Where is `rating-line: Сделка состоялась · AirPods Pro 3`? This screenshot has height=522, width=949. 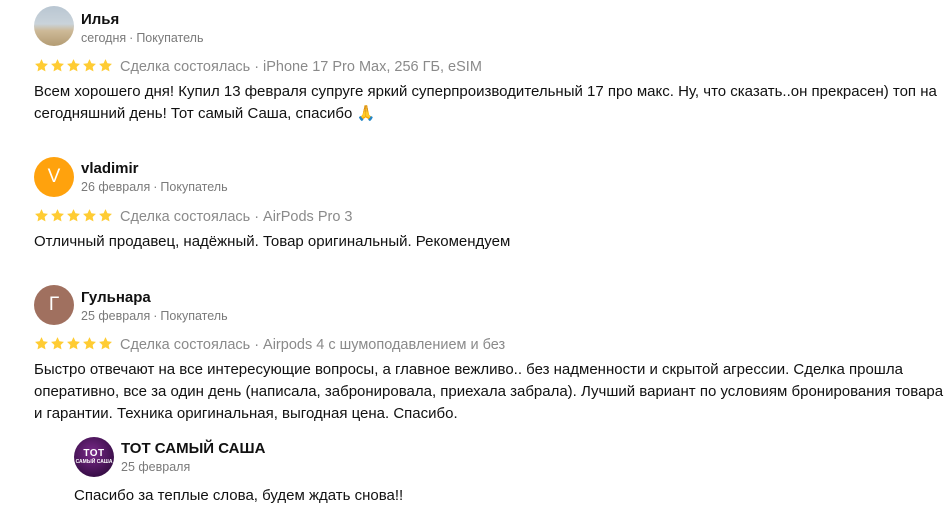 rating-line: Сделка состоялась · AirPods Pro 3 is located at coordinates (193, 217).